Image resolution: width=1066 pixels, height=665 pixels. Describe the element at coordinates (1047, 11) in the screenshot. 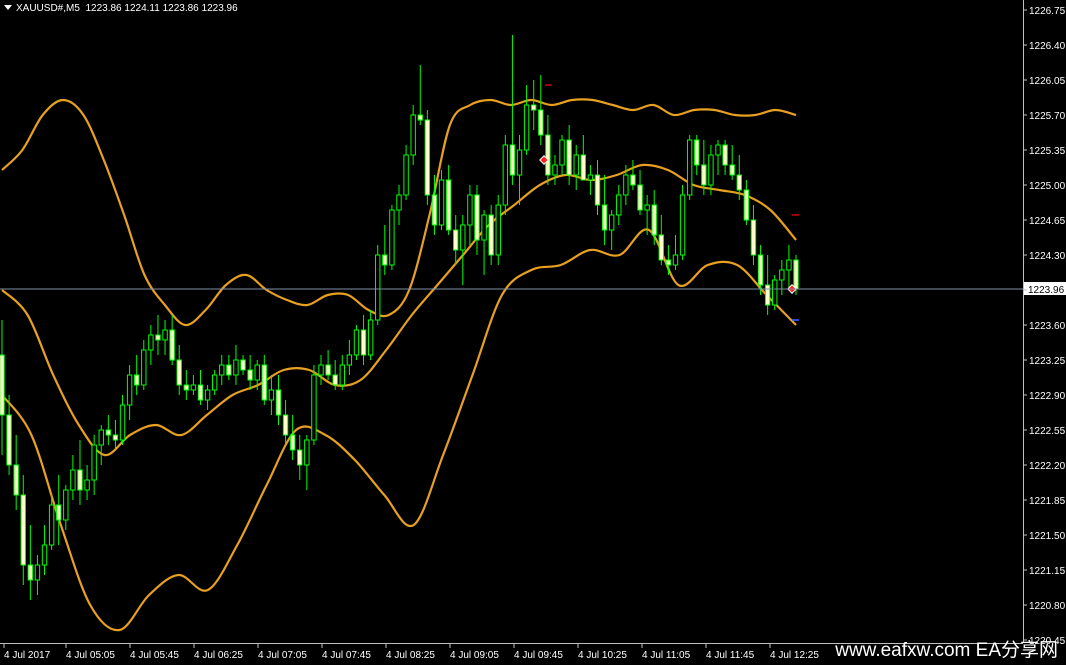

I see `y-tick-label: 1226.75` at that location.